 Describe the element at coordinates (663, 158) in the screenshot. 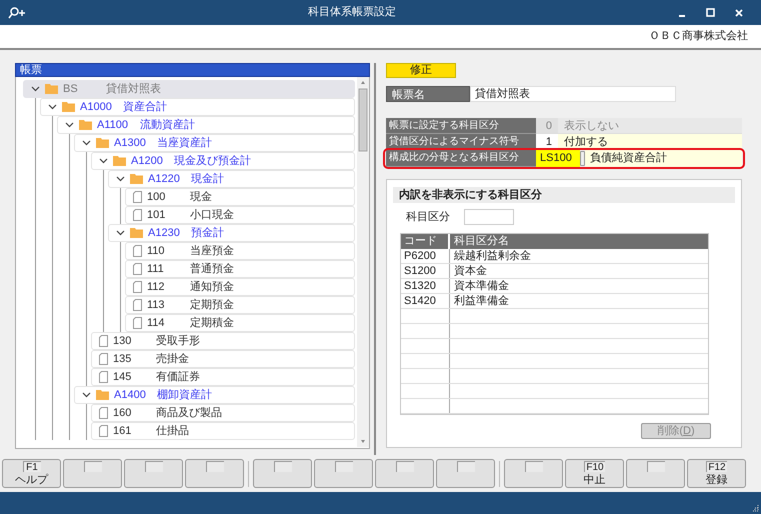

I see `setting-value: 負債純資産合計` at that location.